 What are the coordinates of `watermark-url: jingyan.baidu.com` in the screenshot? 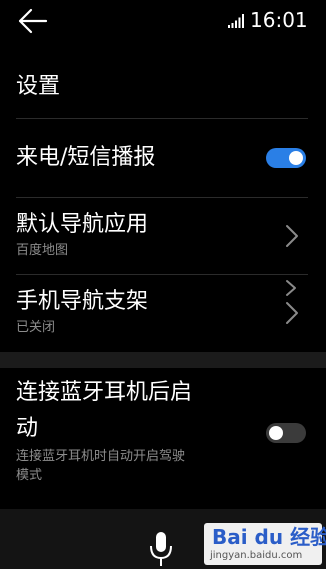 It's located at (256, 555).